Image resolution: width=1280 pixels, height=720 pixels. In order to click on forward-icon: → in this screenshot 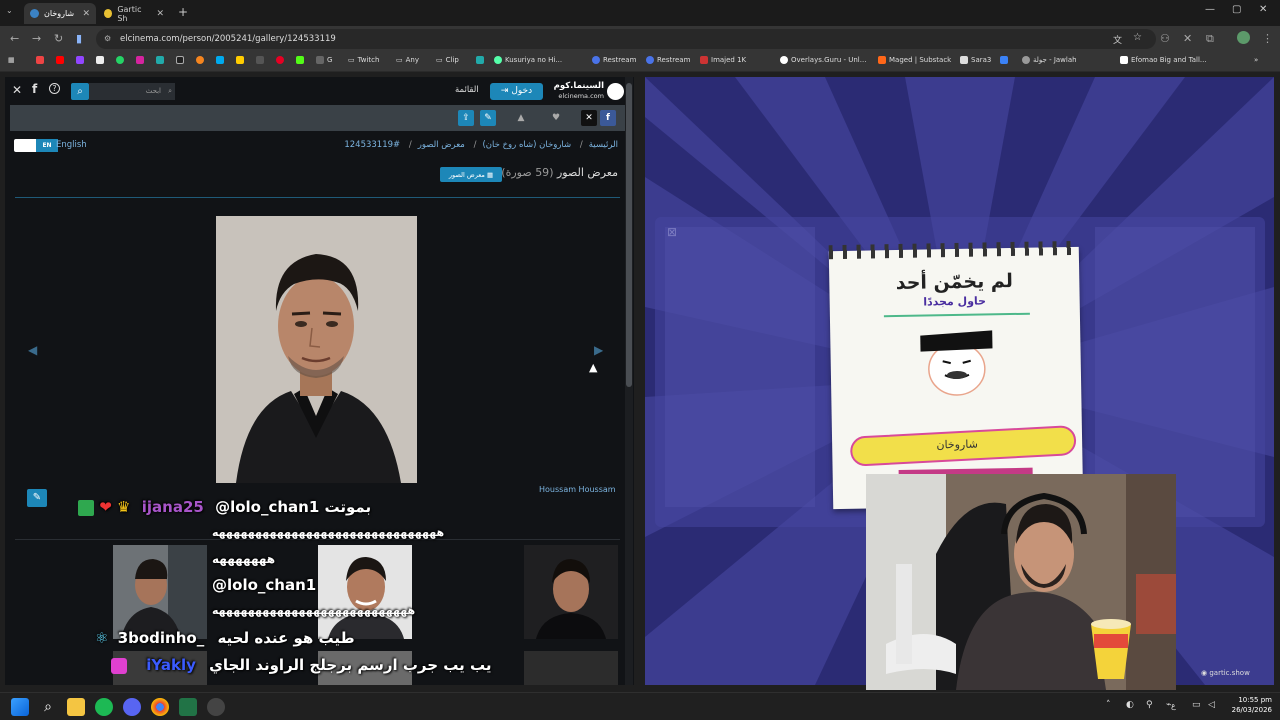, I will do `click(36, 38)`.